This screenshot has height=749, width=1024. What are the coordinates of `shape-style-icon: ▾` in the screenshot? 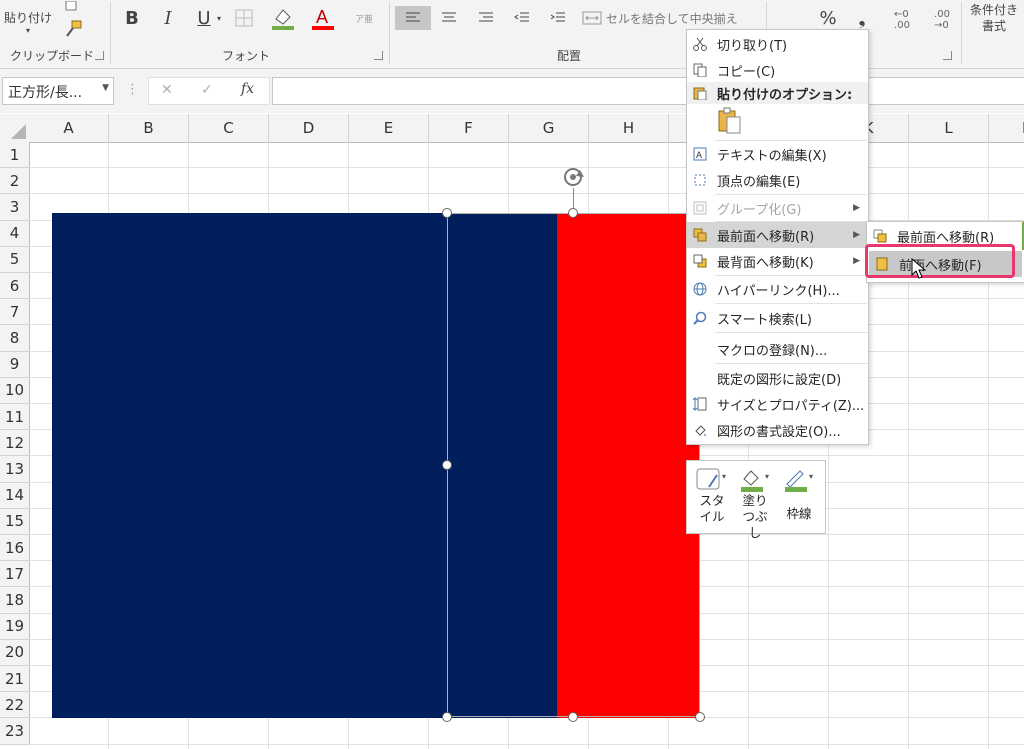 It's located at (711, 479).